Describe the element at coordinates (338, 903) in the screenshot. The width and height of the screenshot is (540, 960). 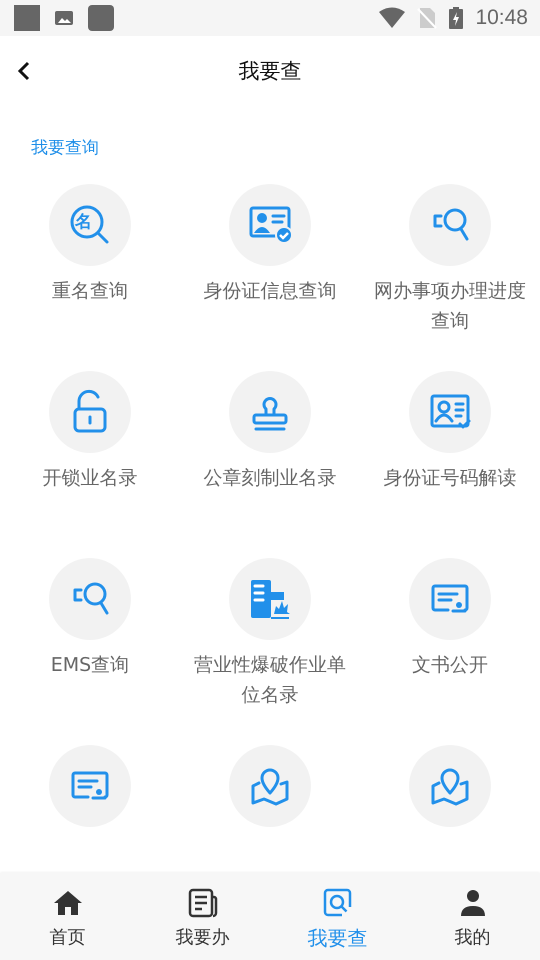
I see `search-icon` at that location.